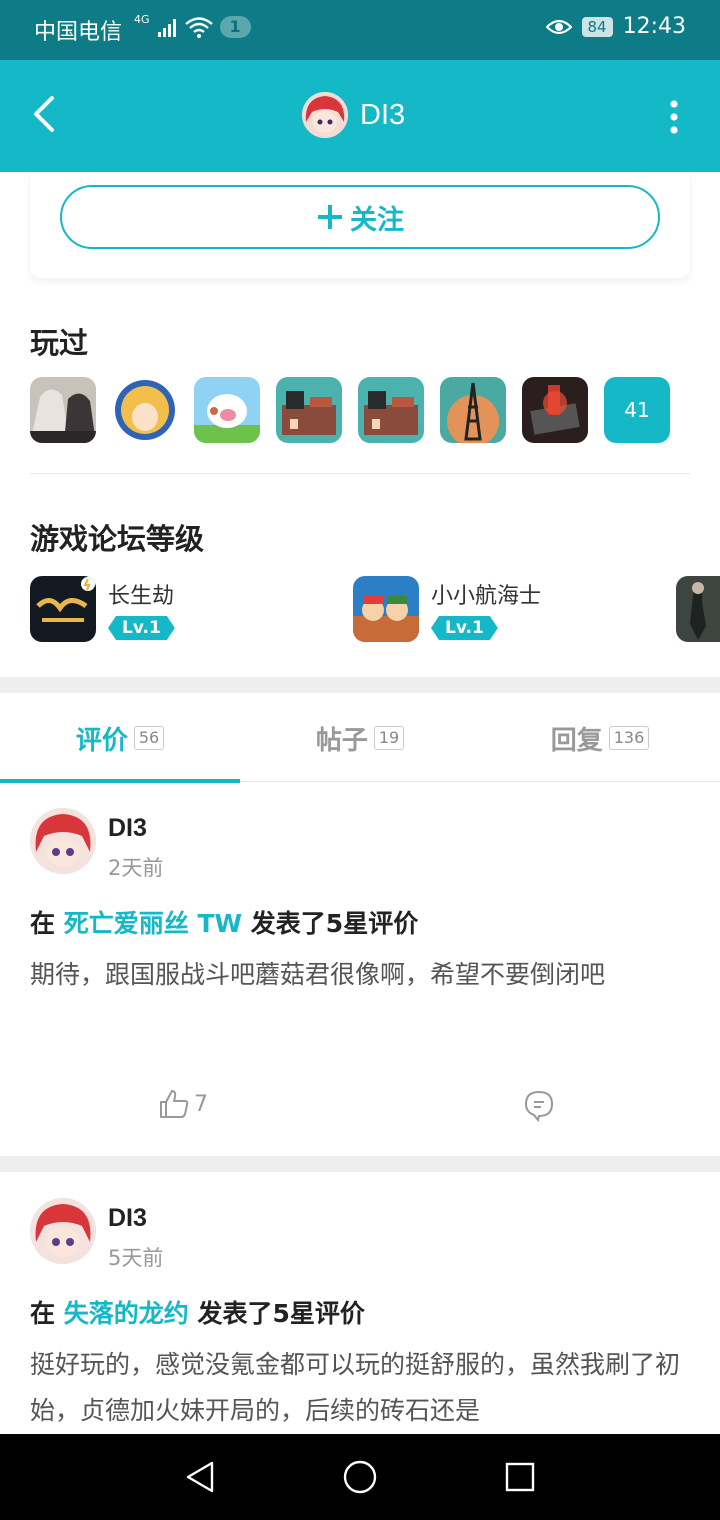  I want to click on network-type-label: 4G, so click(142, 19).